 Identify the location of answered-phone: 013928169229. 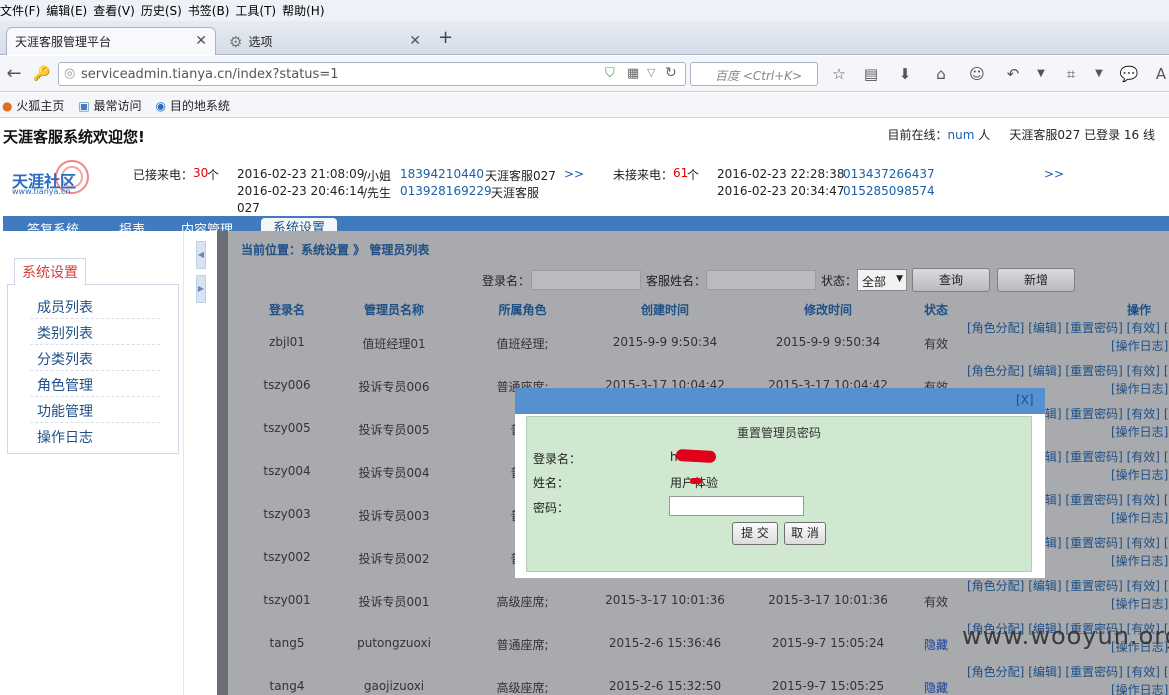
(446, 191).